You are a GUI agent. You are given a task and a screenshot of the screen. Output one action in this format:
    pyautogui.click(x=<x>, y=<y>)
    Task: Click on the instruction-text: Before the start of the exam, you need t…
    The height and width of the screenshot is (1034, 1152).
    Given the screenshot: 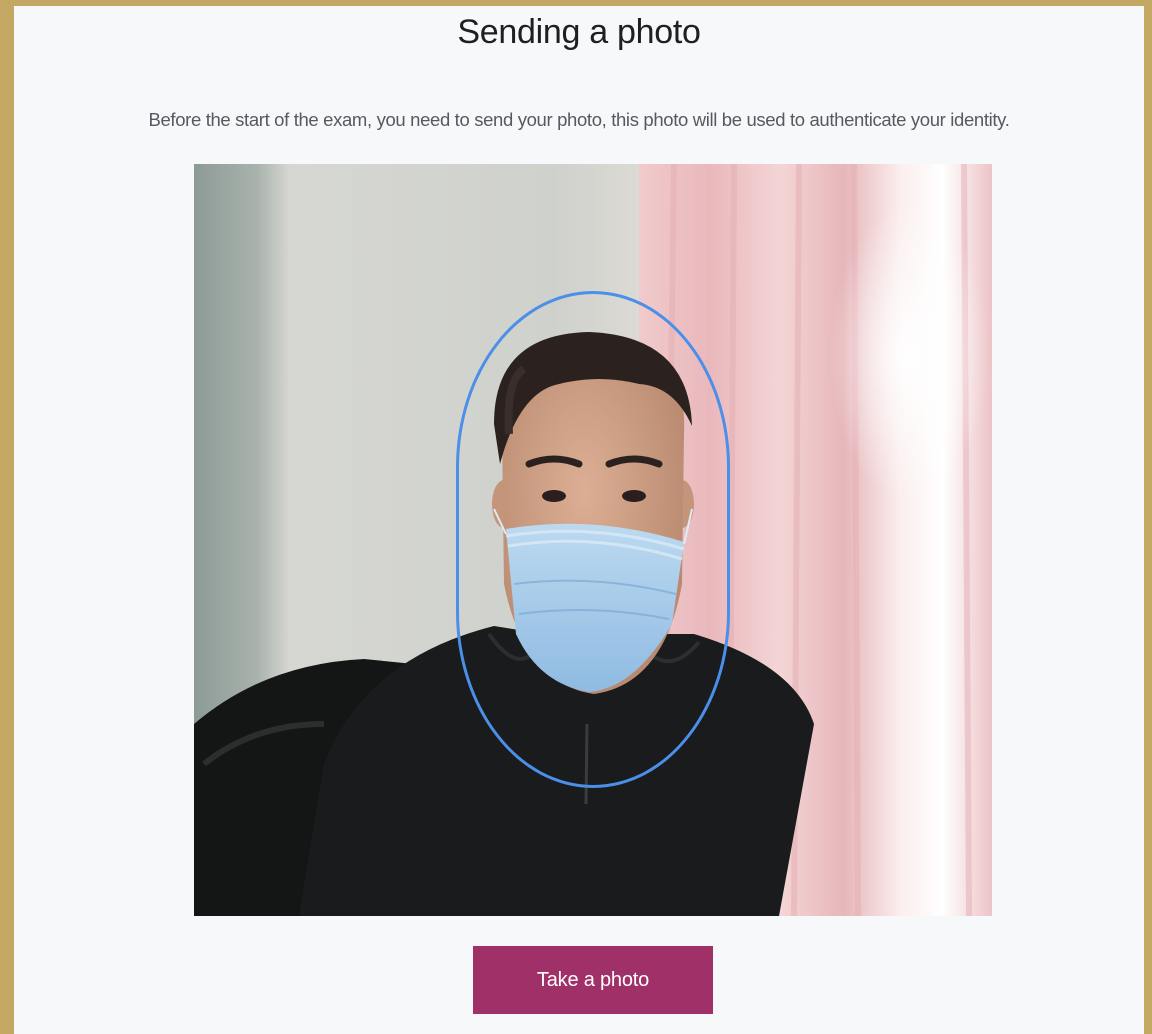 What is the action you would take?
    pyautogui.click(x=579, y=119)
    